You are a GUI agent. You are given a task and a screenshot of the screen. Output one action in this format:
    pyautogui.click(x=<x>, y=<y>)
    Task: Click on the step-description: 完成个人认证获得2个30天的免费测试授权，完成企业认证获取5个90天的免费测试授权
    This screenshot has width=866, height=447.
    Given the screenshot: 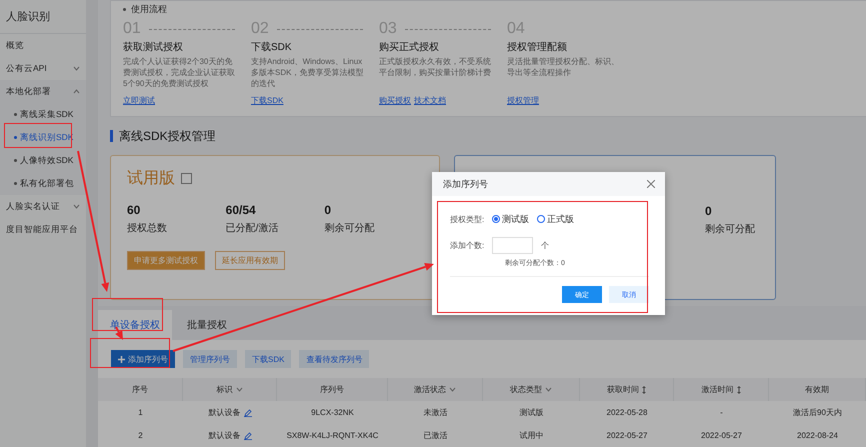 What is the action you would take?
    pyautogui.click(x=179, y=73)
    